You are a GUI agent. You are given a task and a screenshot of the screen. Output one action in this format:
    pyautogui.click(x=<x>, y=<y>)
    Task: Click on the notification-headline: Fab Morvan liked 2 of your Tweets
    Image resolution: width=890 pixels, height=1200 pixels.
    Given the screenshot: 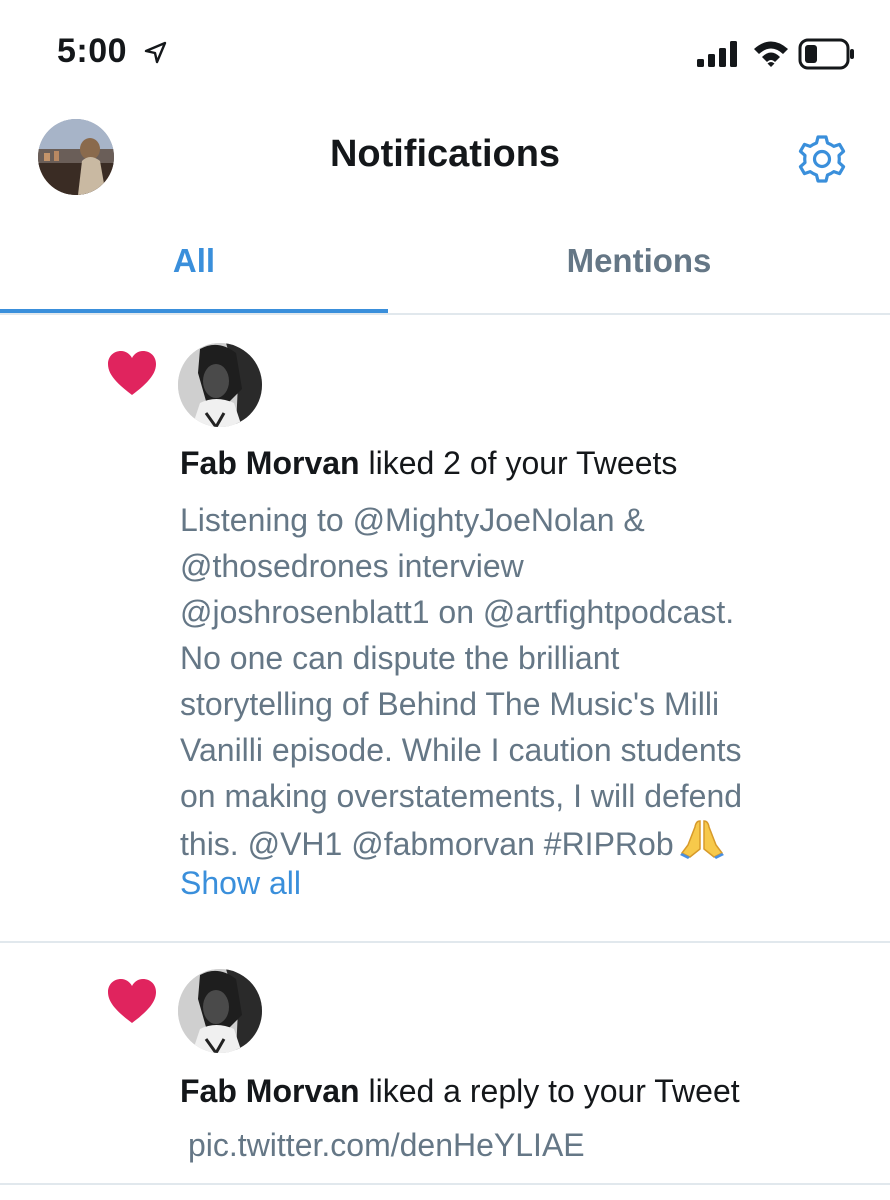 What is the action you would take?
    pyautogui.click(x=428, y=463)
    